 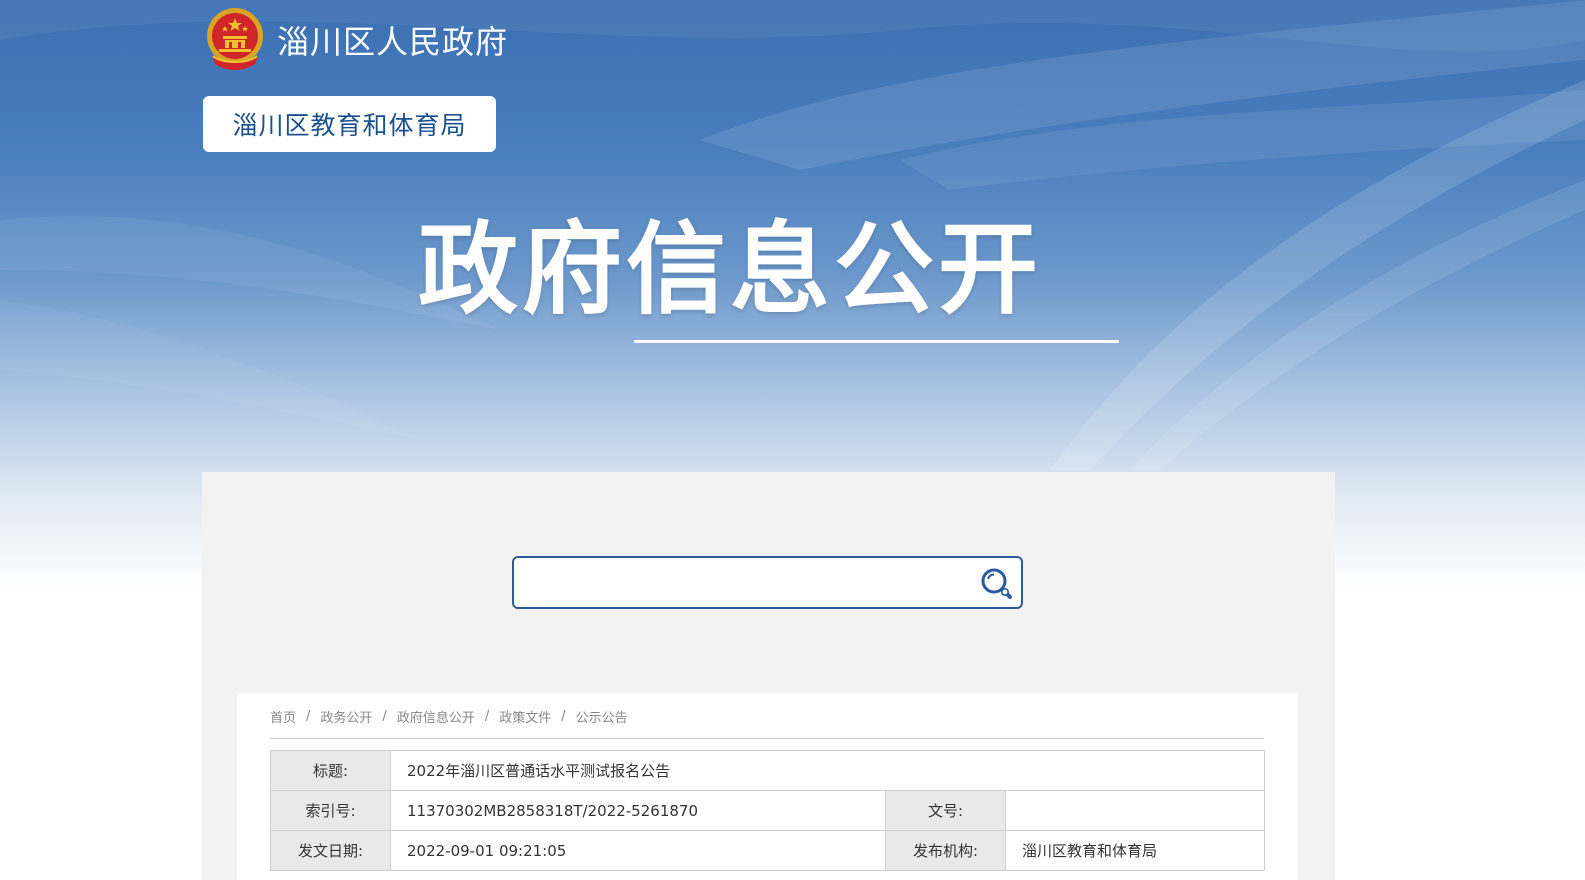 I want to click on site-name: 淄川区人民政府, so click(x=393, y=42).